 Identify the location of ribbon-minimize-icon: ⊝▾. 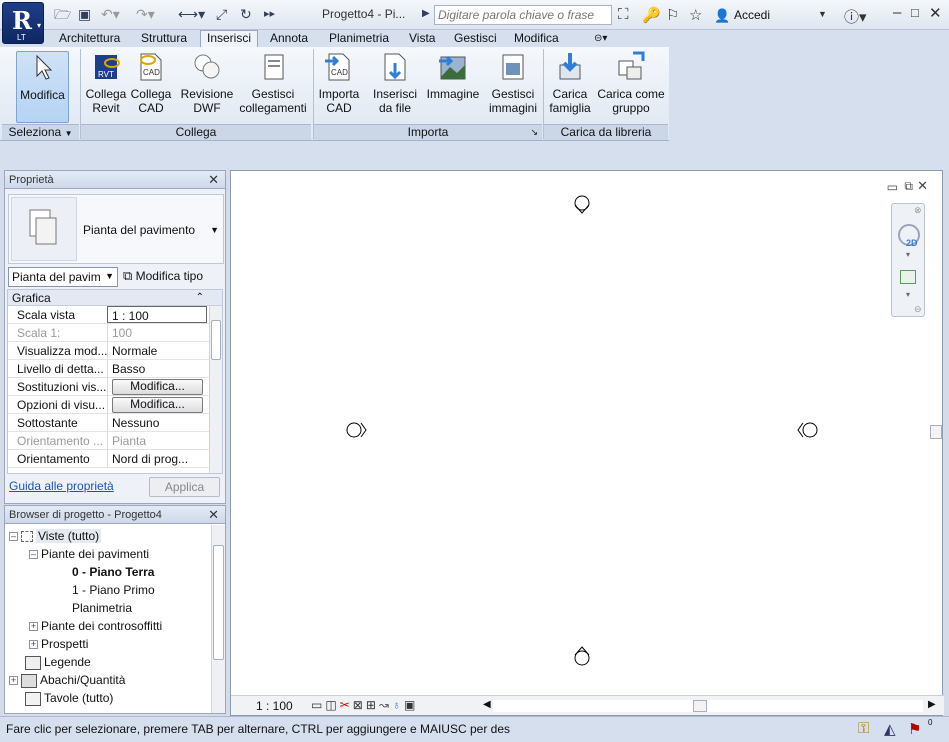
(600, 39).